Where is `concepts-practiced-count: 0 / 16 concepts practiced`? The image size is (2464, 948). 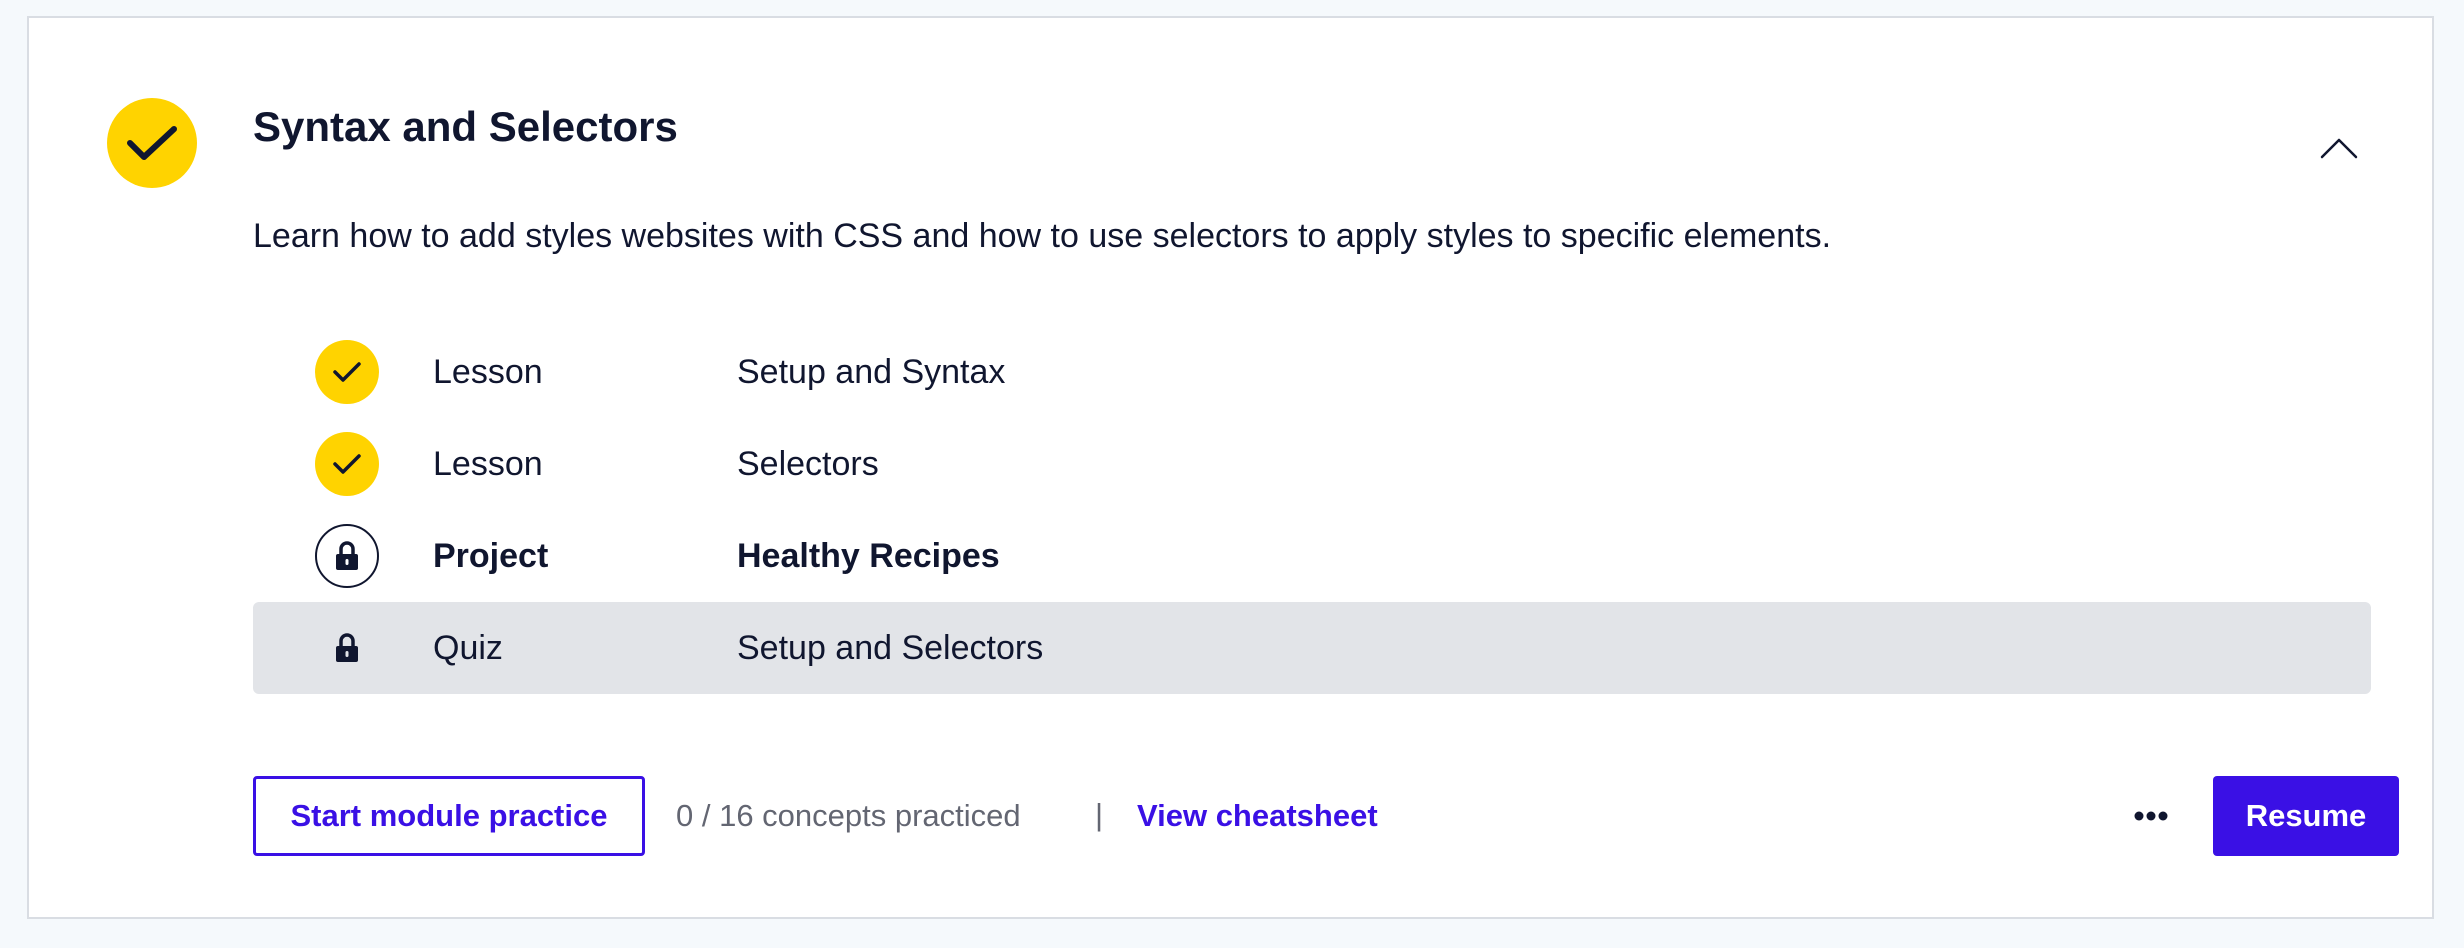
concepts-practiced-count: 0 / 16 concepts practiced is located at coordinates (848, 815).